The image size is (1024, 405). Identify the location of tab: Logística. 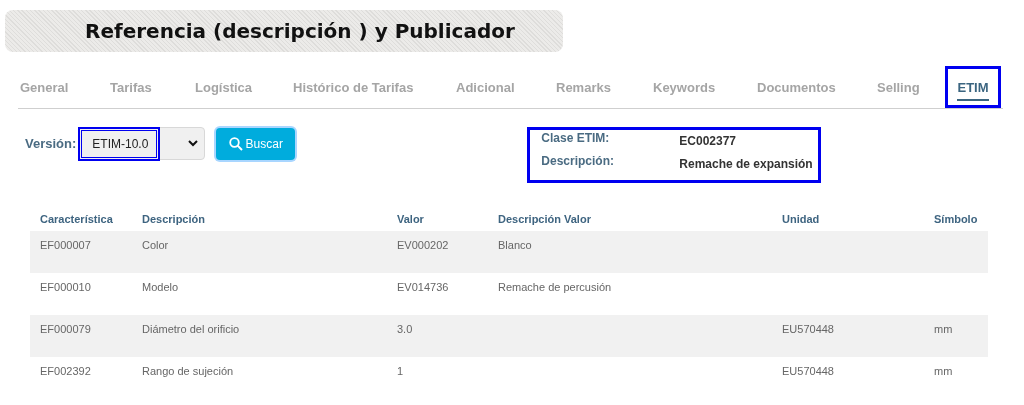
(242, 87).